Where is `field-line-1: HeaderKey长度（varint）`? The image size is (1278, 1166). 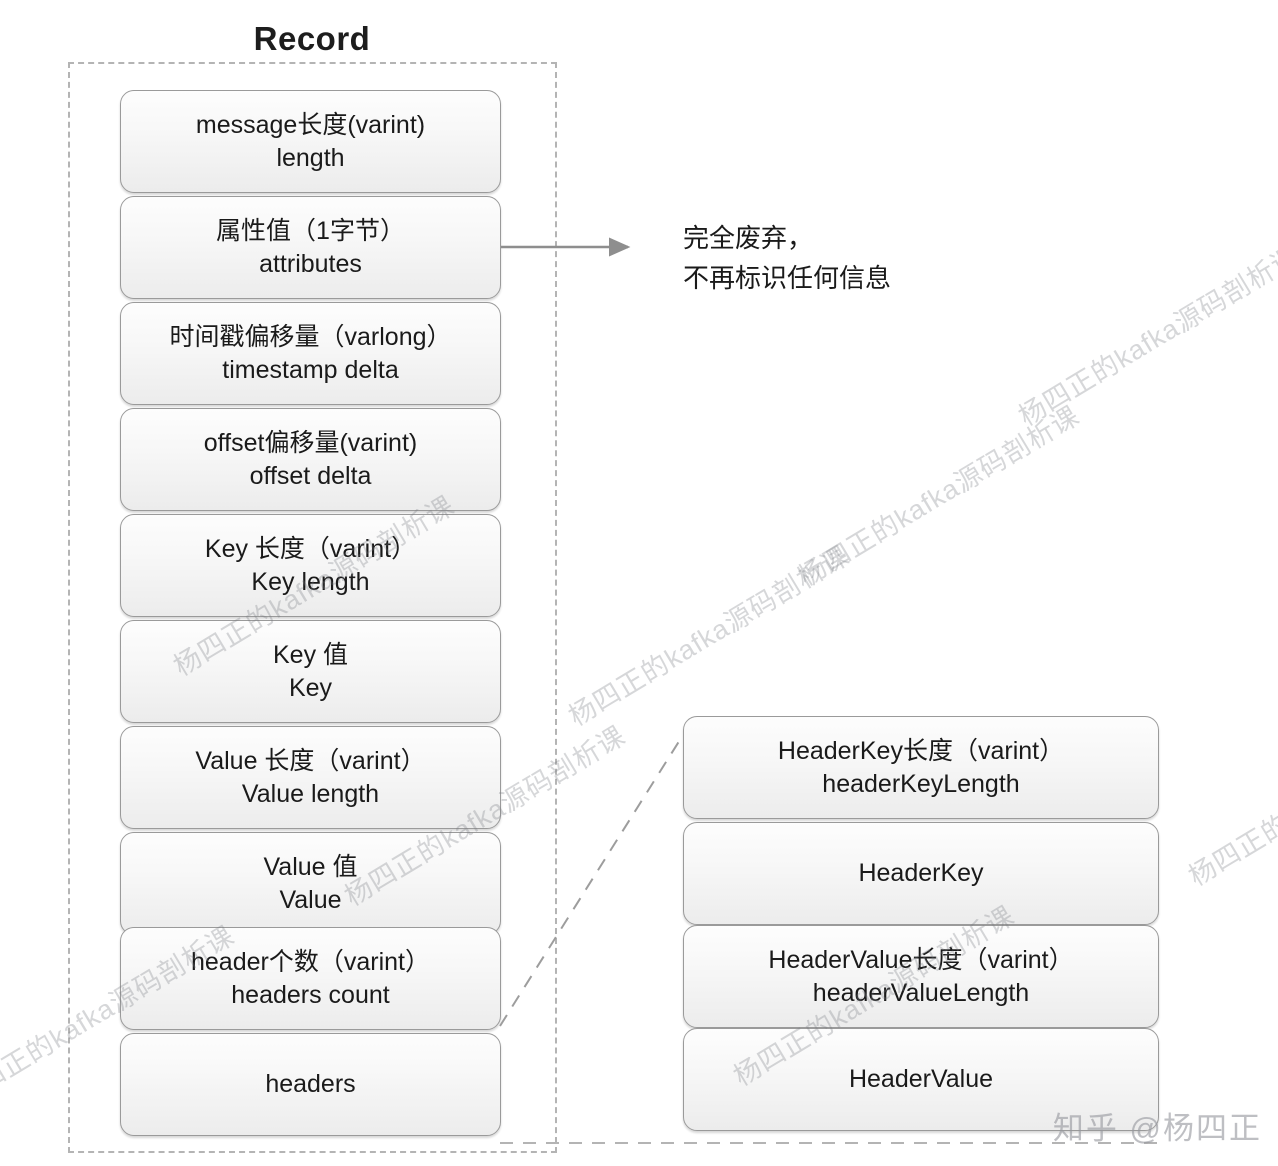 field-line-1: HeaderKey长度（varint） is located at coordinates (921, 751).